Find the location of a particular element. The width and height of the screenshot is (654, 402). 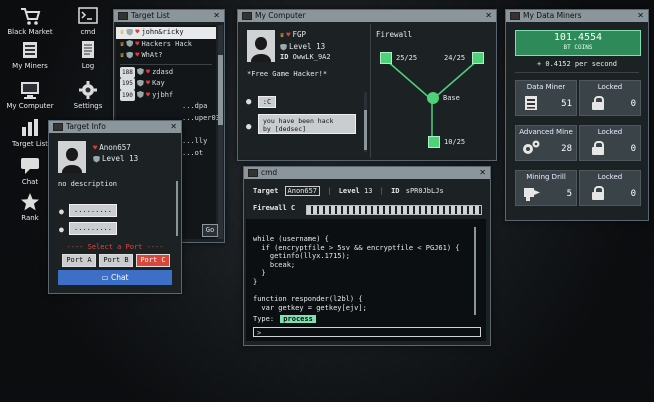

list-item: 190 ♥ yjbhf is located at coordinates (166, 95).